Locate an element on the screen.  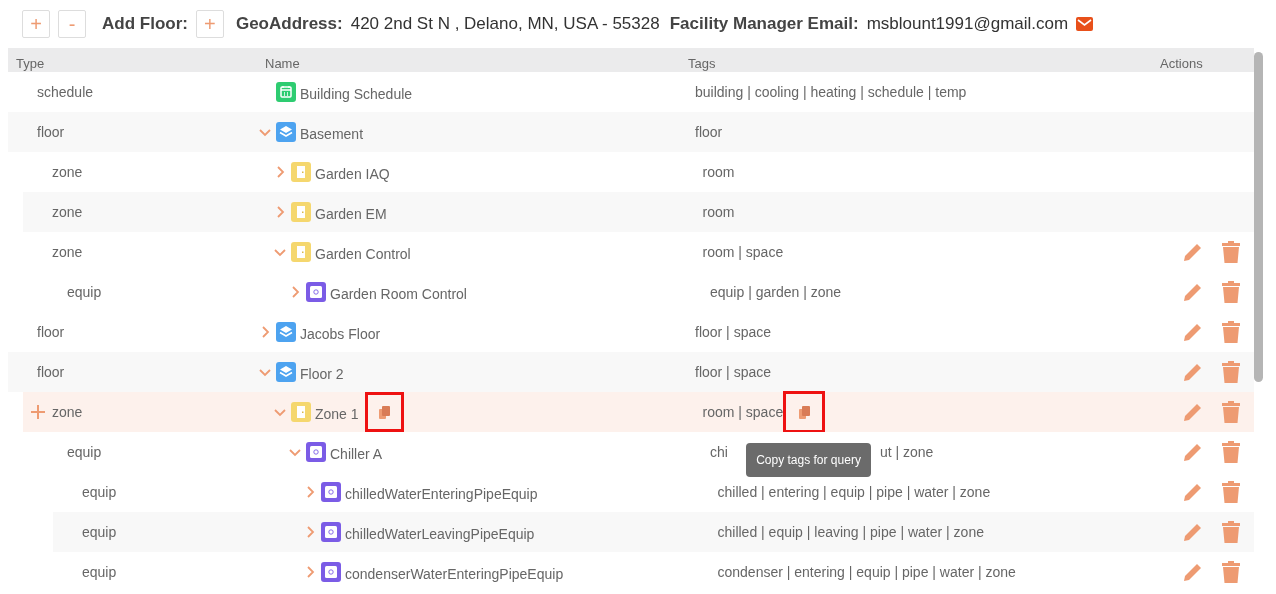
tags-text: equip | garden | zone is located at coordinates (776, 292).